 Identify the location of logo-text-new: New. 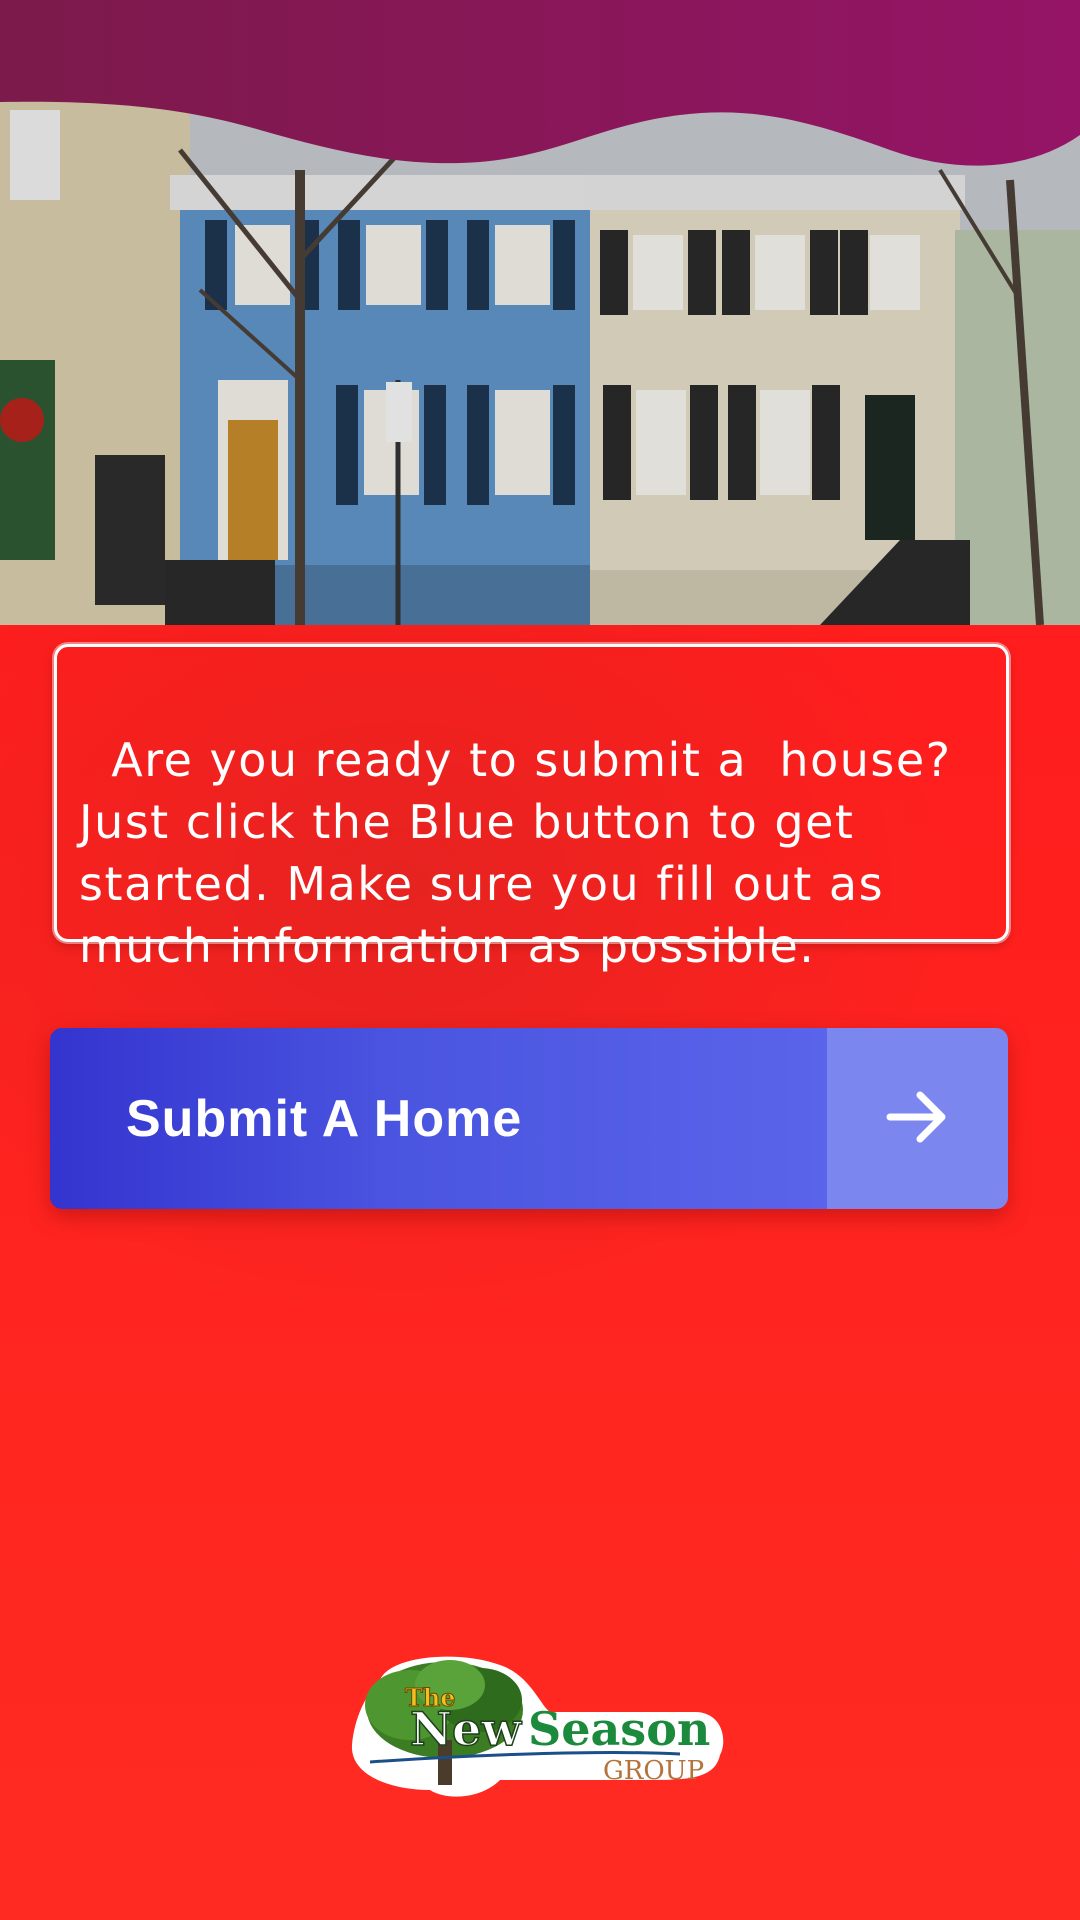
(465, 1729).